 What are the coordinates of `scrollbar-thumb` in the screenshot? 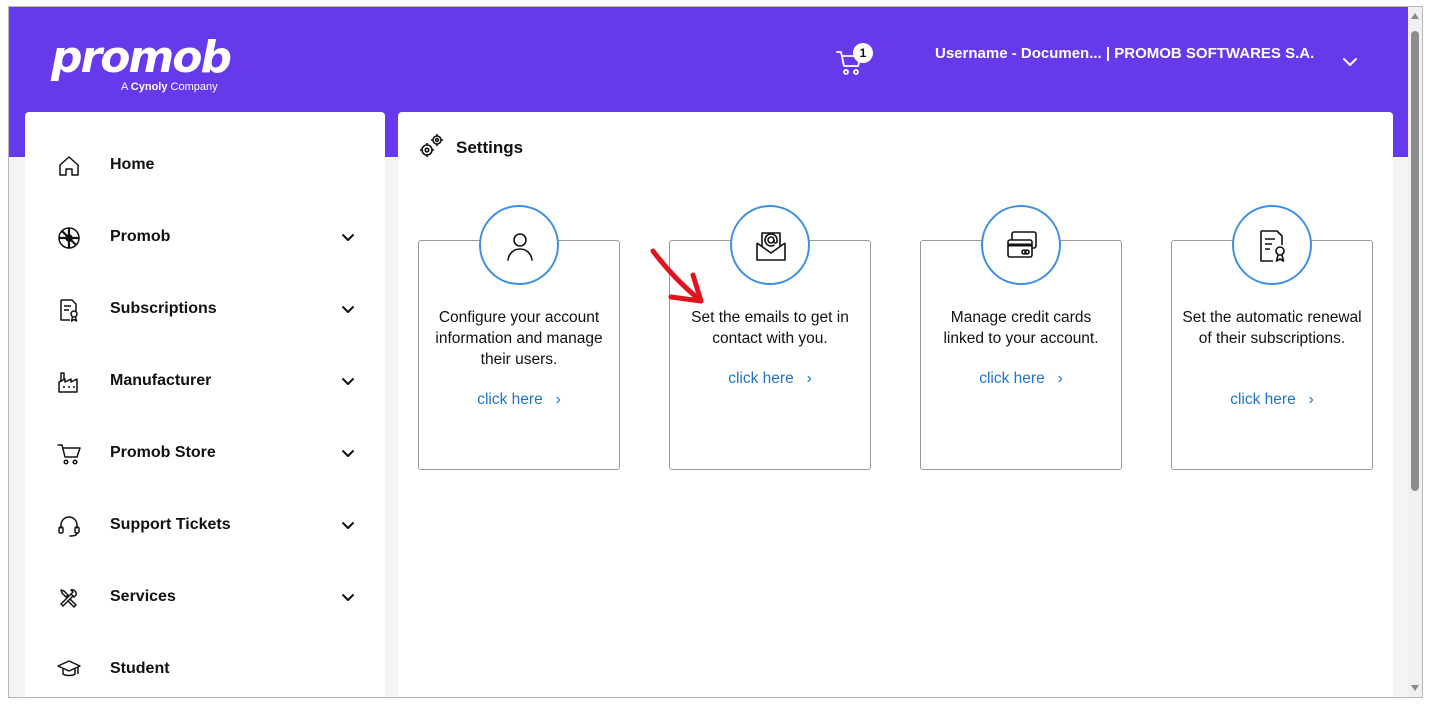 It's located at (1415, 261).